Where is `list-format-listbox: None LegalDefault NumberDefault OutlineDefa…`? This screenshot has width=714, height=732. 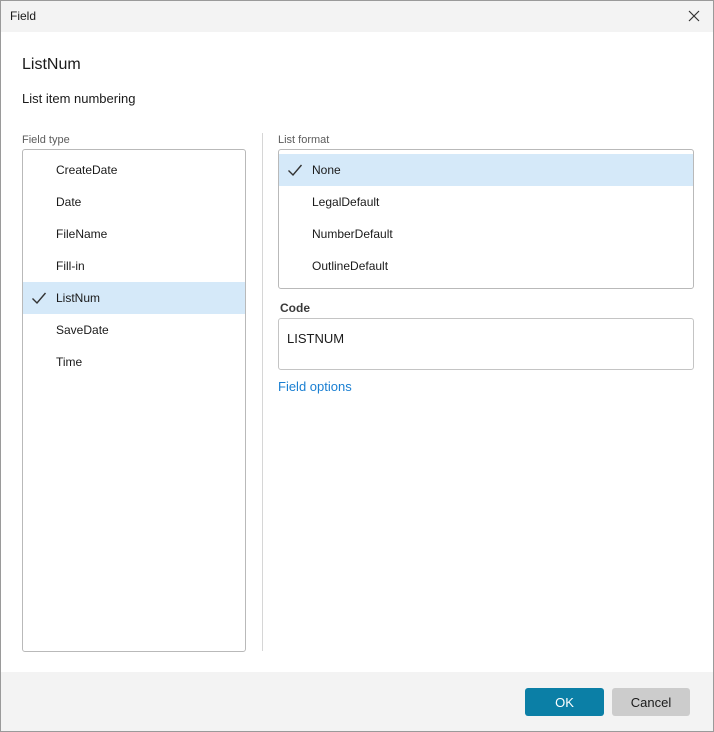 list-format-listbox: None LegalDefault NumberDefault OutlineDefa… is located at coordinates (486, 219).